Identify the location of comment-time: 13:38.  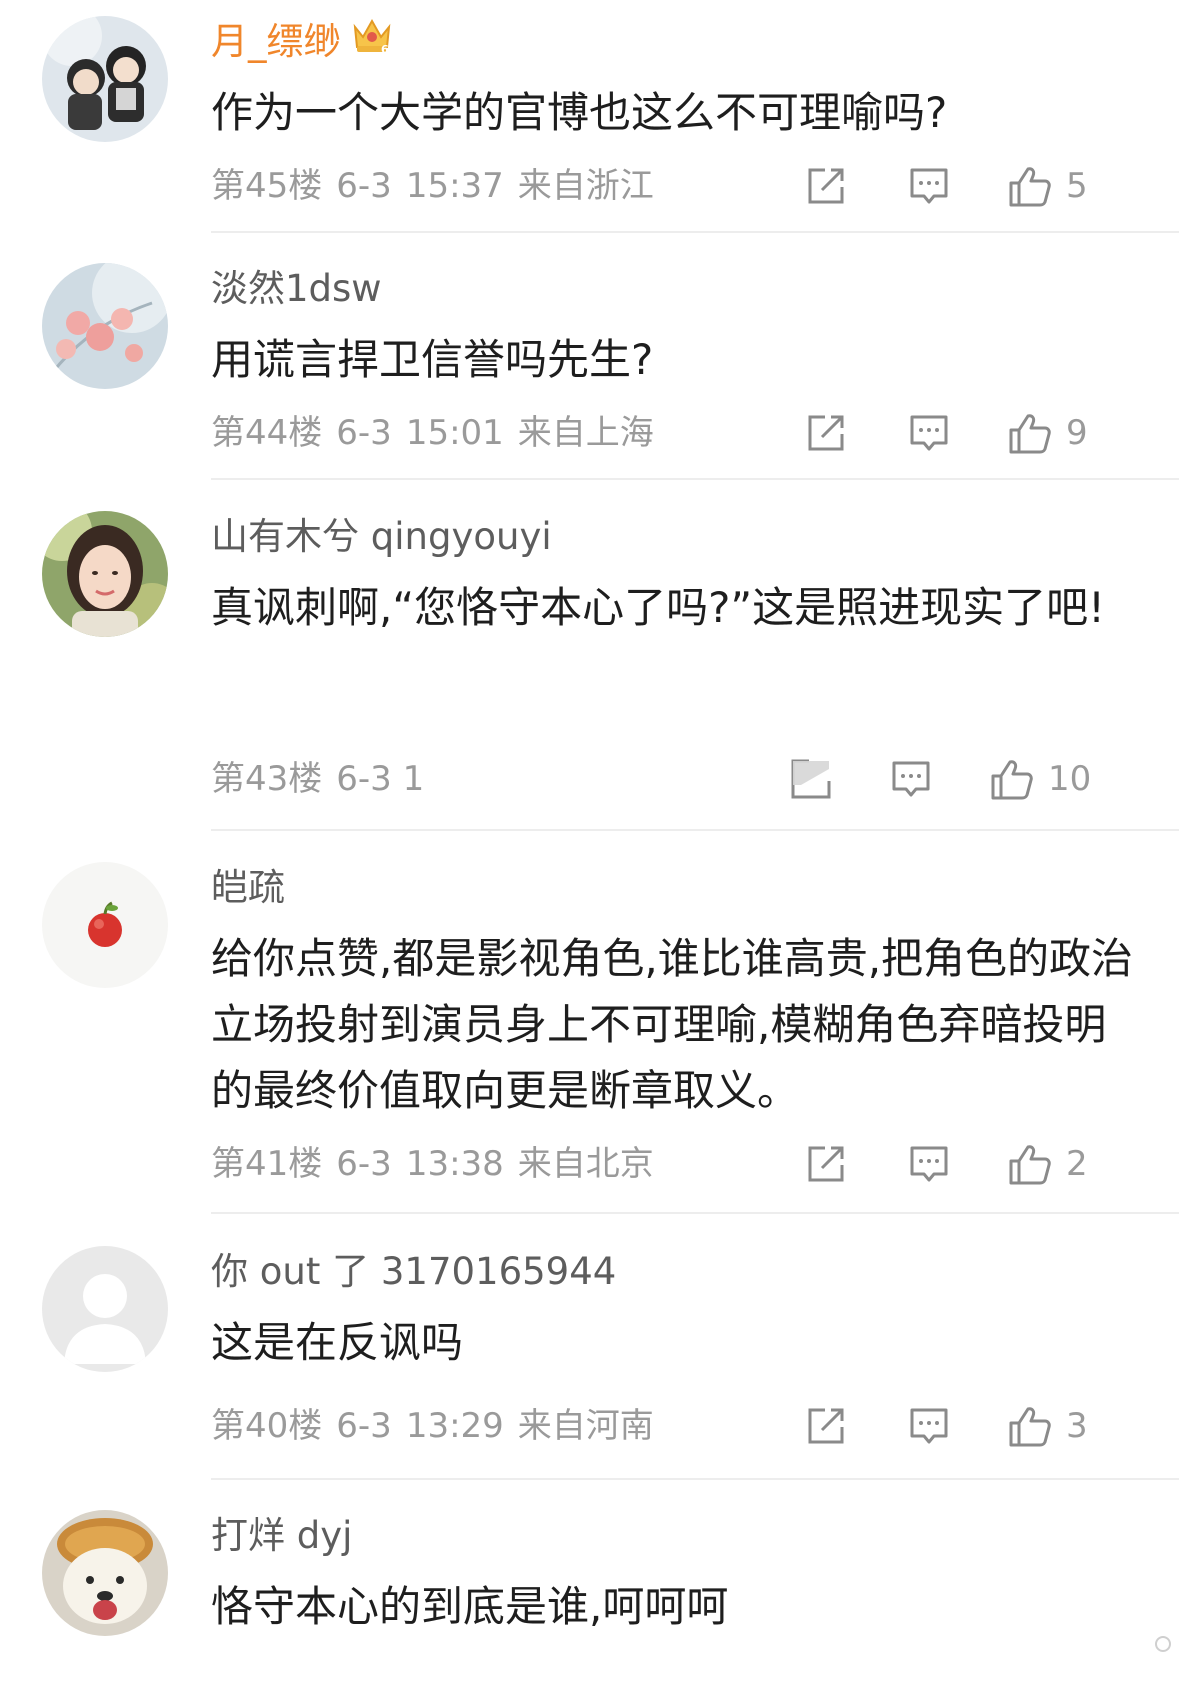
(454, 1164).